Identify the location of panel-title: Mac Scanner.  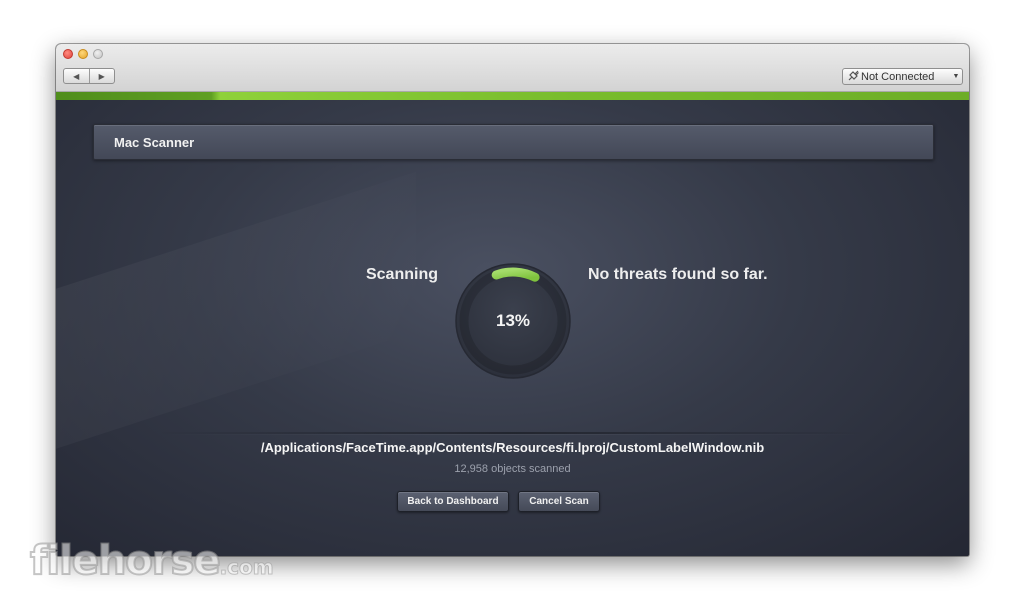
(154, 142).